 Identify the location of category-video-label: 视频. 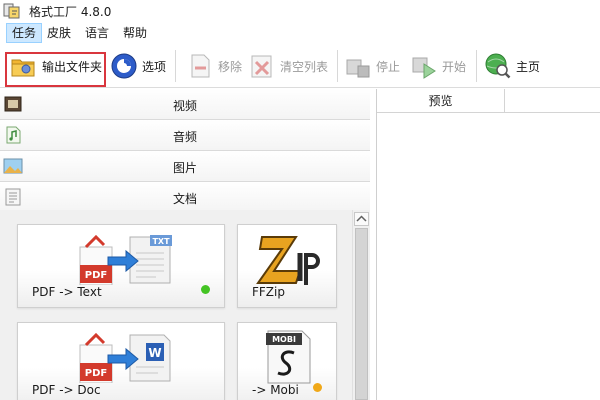
(184, 106).